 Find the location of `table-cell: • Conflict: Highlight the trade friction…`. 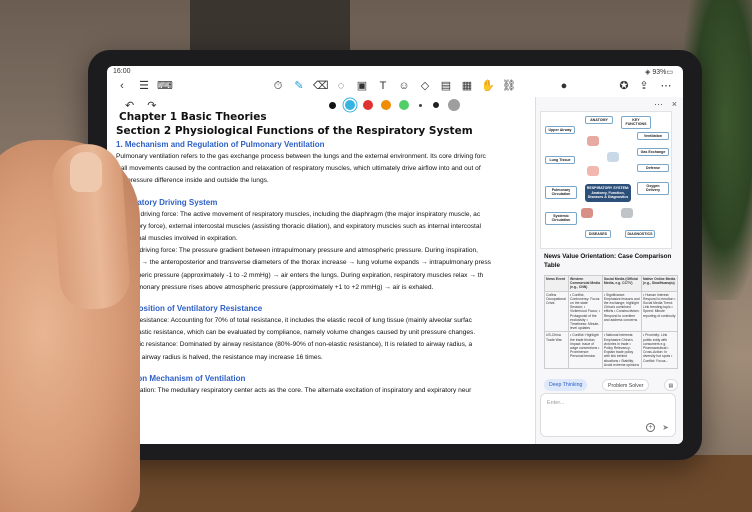

table-cell: • Conflict: Highlight the trade friction… is located at coordinates (585, 350).